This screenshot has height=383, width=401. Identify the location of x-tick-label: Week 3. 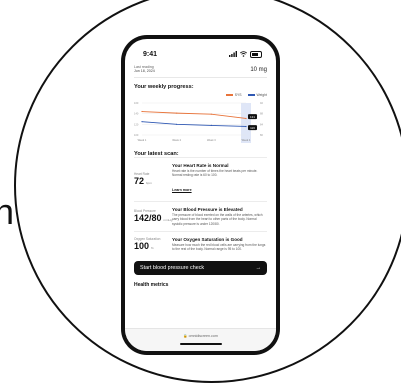
(211, 140).